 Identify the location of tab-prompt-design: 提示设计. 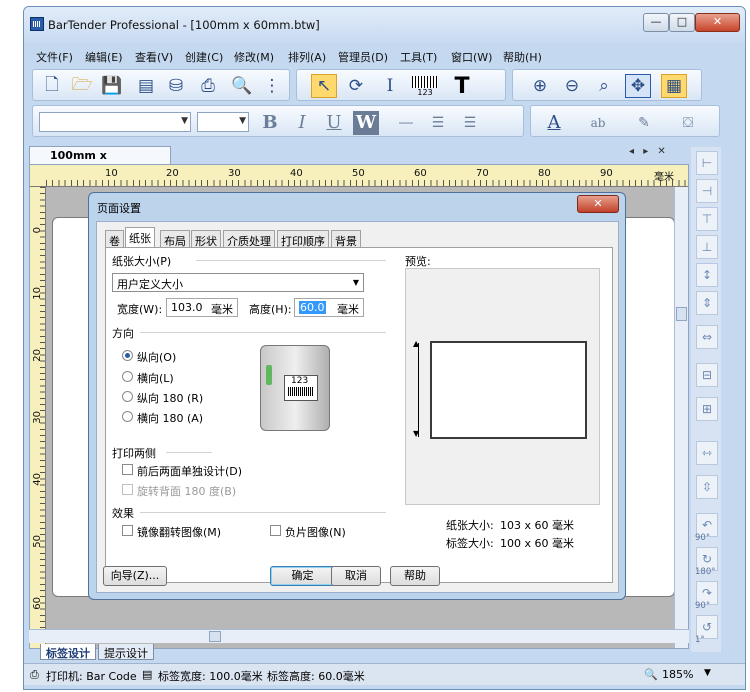
(126, 652).